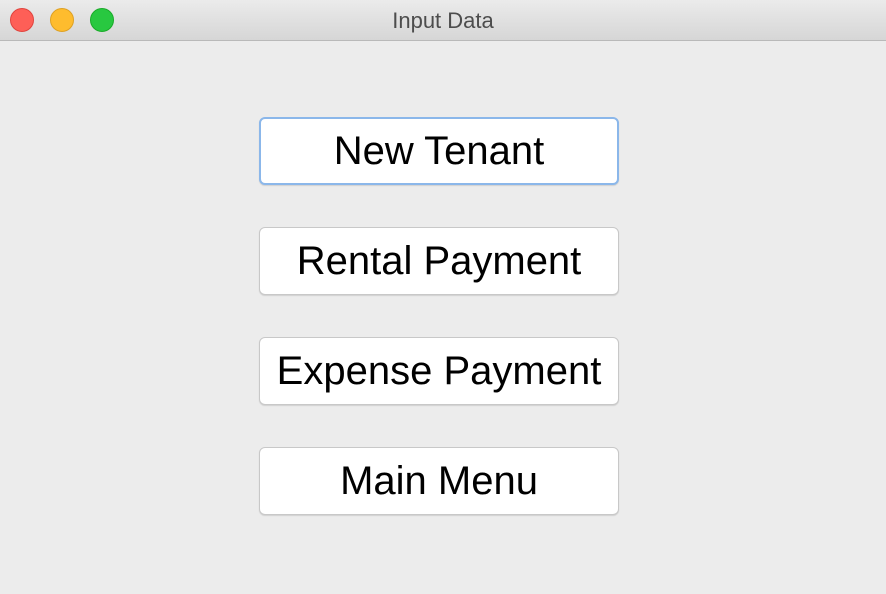 This screenshot has height=594, width=886. Describe the element at coordinates (439, 481) in the screenshot. I see `main-menu-button: Main Menu` at that location.